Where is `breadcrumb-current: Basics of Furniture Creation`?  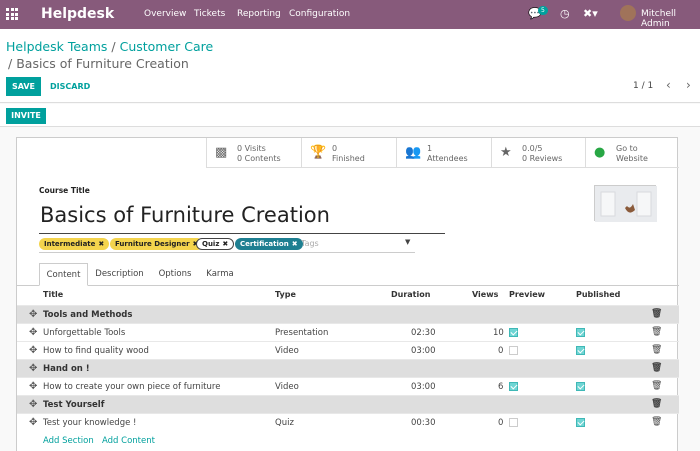 breadcrumb-current: Basics of Furniture Creation is located at coordinates (102, 63).